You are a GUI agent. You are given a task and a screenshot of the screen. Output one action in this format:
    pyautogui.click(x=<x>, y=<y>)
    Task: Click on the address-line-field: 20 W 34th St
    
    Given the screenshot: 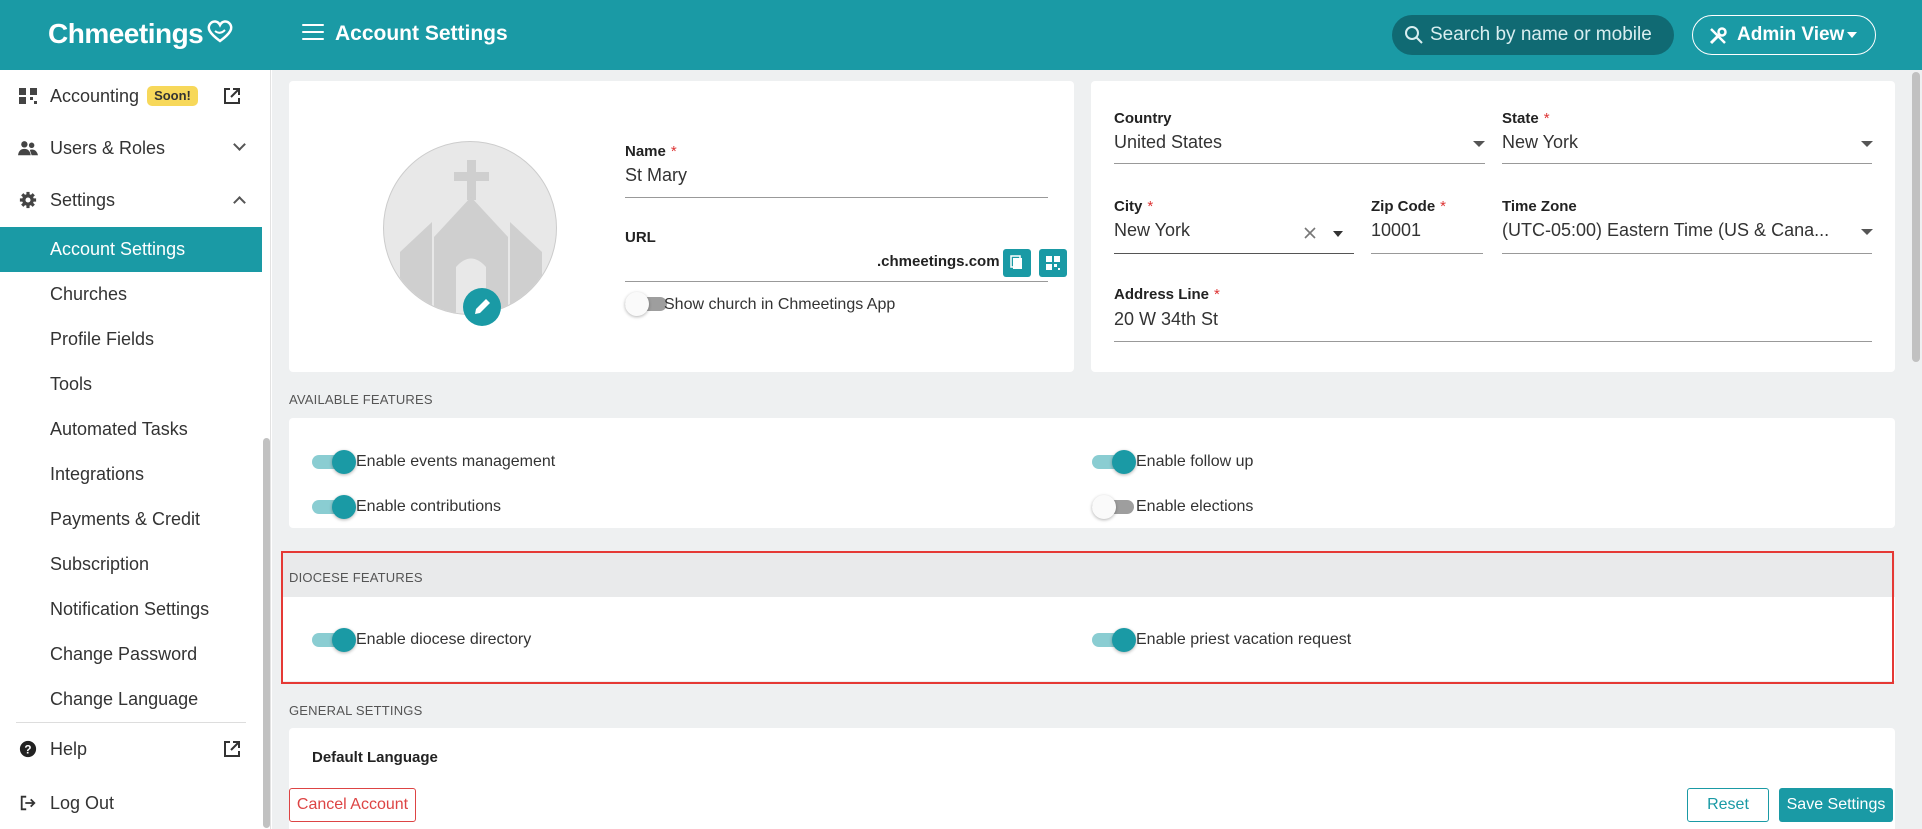 What is the action you would take?
    pyautogui.click(x=1166, y=319)
    